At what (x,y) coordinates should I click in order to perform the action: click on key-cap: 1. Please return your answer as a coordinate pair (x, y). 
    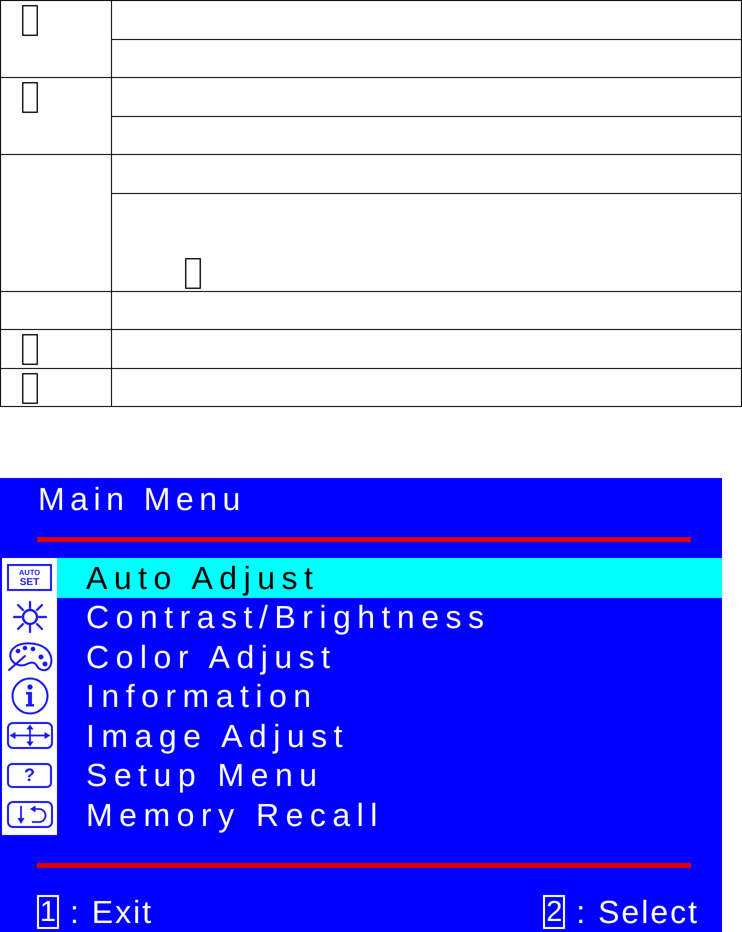
    Looking at the image, I should click on (48, 912).